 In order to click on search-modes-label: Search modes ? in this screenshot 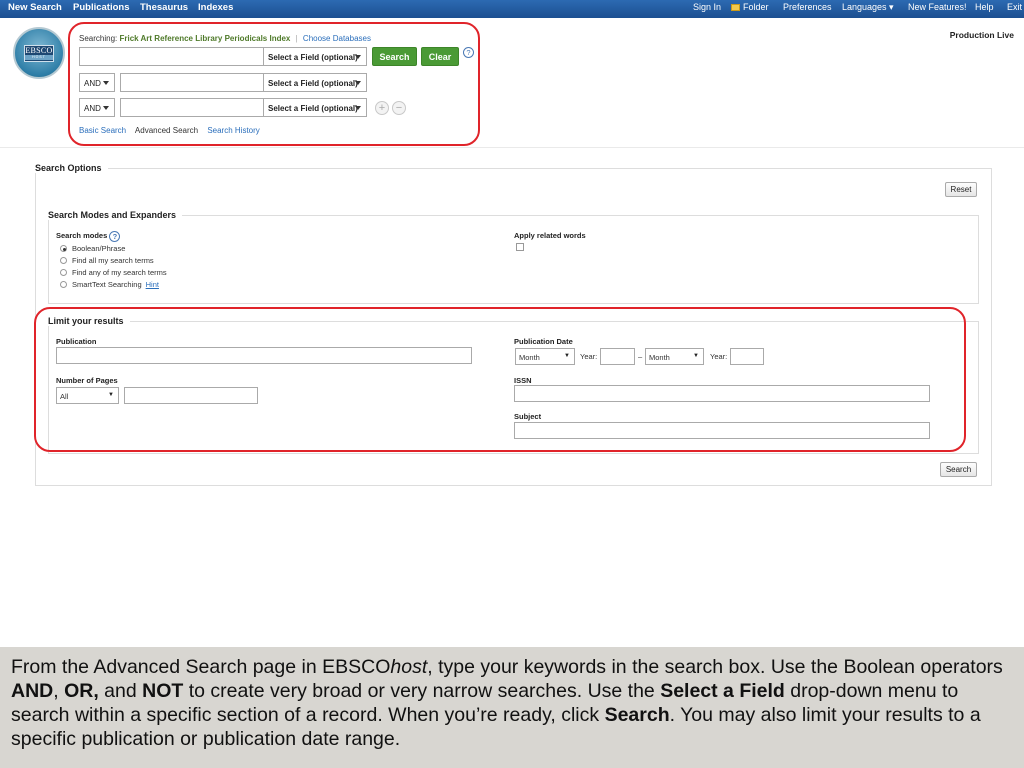, I will do `click(88, 236)`.